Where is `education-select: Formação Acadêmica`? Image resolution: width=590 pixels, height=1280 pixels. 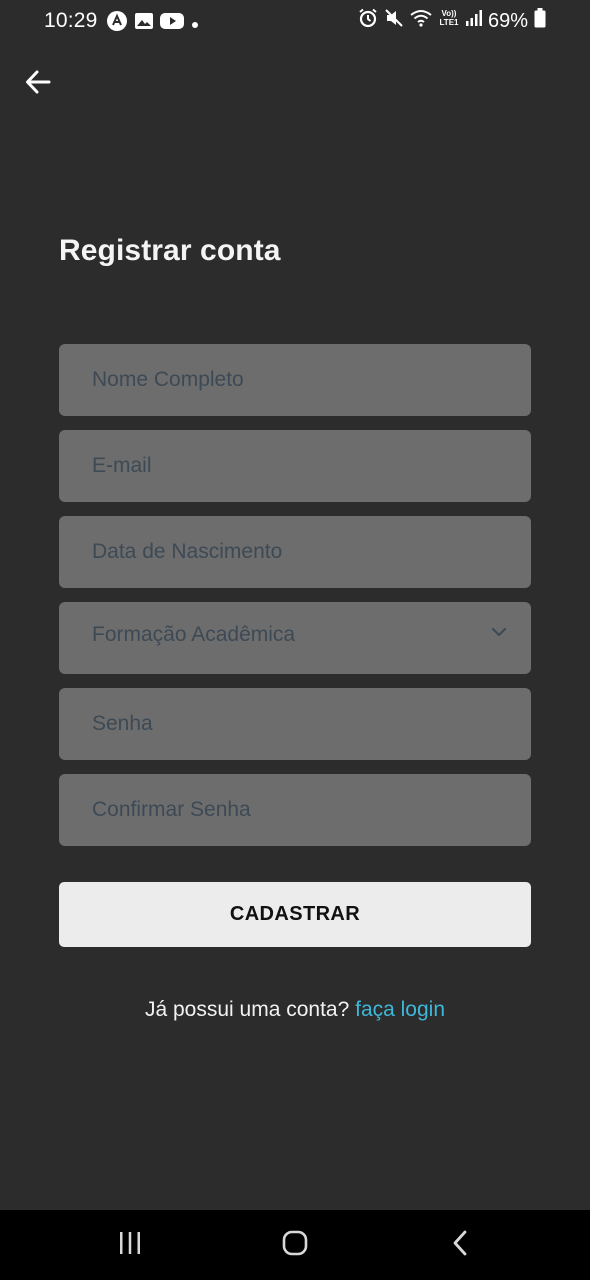 education-select: Formação Acadêmica is located at coordinates (295, 638).